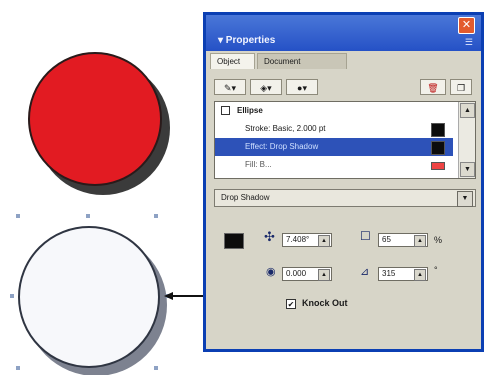 The image size is (488, 375). I want to click on distance-field: 0.000 ▲, so click(307, 274).